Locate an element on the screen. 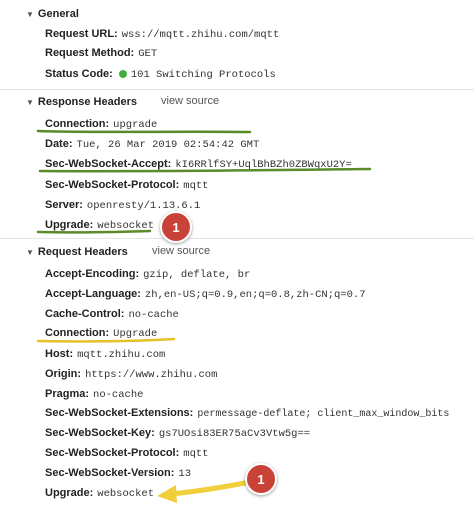 The image size is (474, 505). header-value: zh,en-US;q=0.9,en;q=0.8,zh-CN;q=0.7 is located at coordinates (255, 295).